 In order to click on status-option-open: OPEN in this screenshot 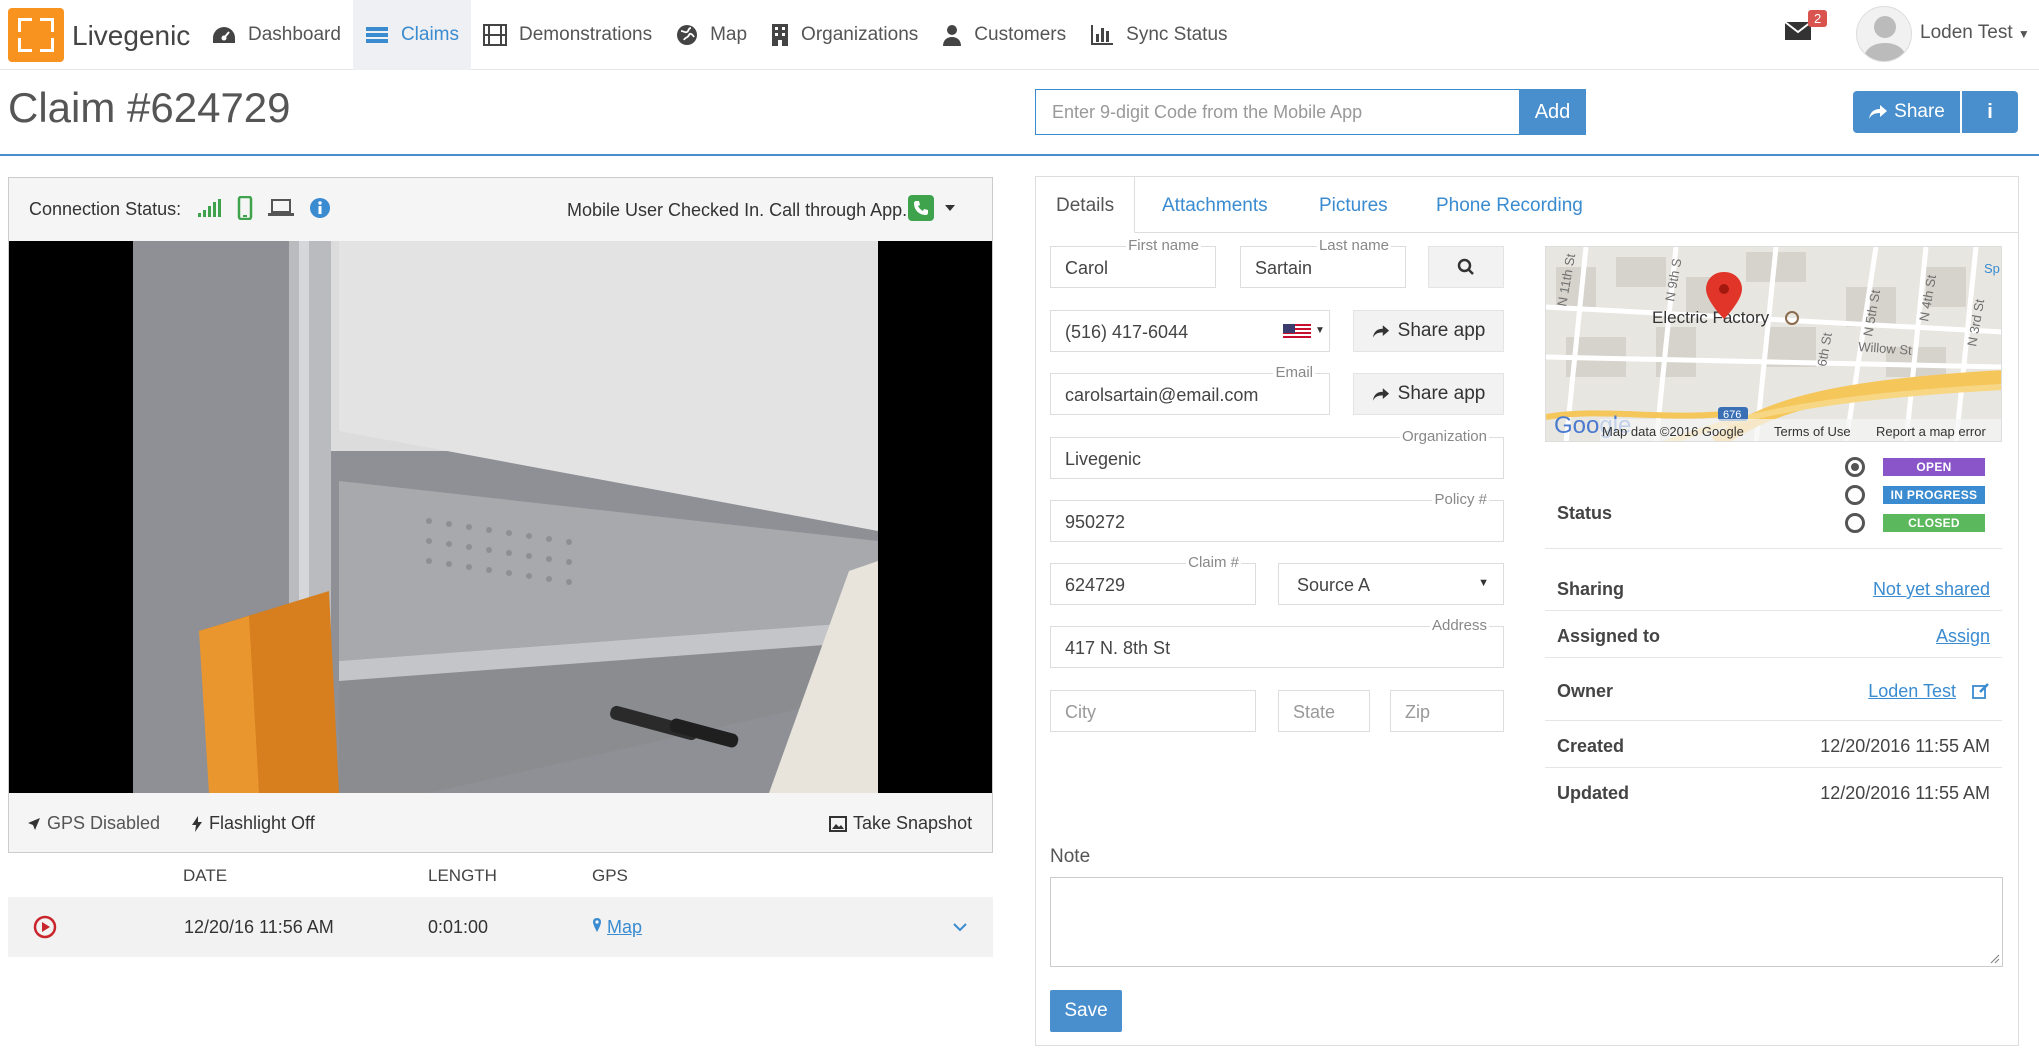, I will do `click(1915, 467)`.